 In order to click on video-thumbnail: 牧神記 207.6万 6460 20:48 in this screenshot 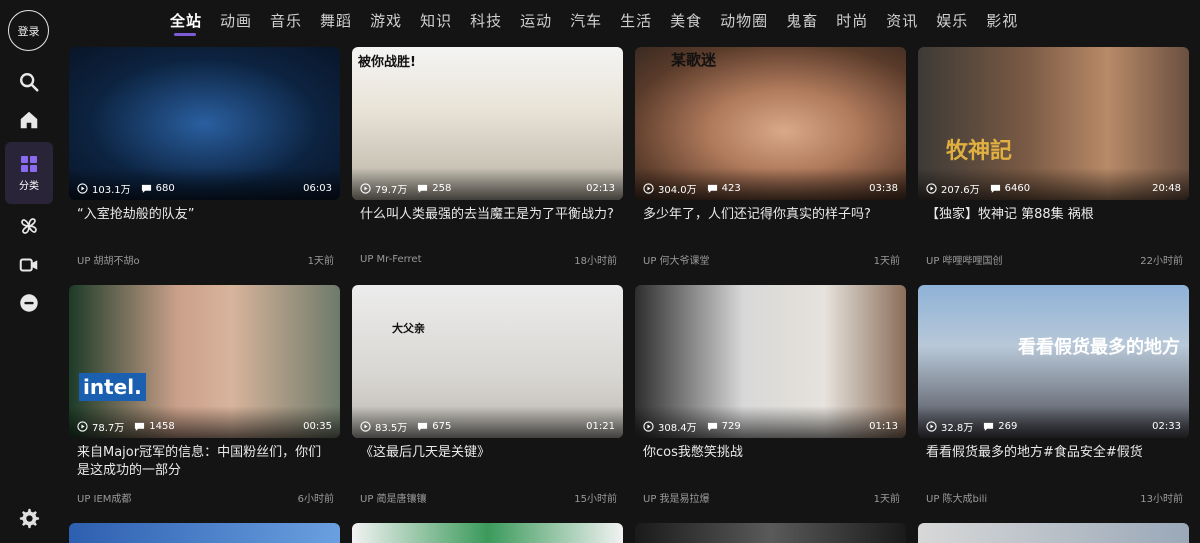, I will do `click(1053, 123)`.